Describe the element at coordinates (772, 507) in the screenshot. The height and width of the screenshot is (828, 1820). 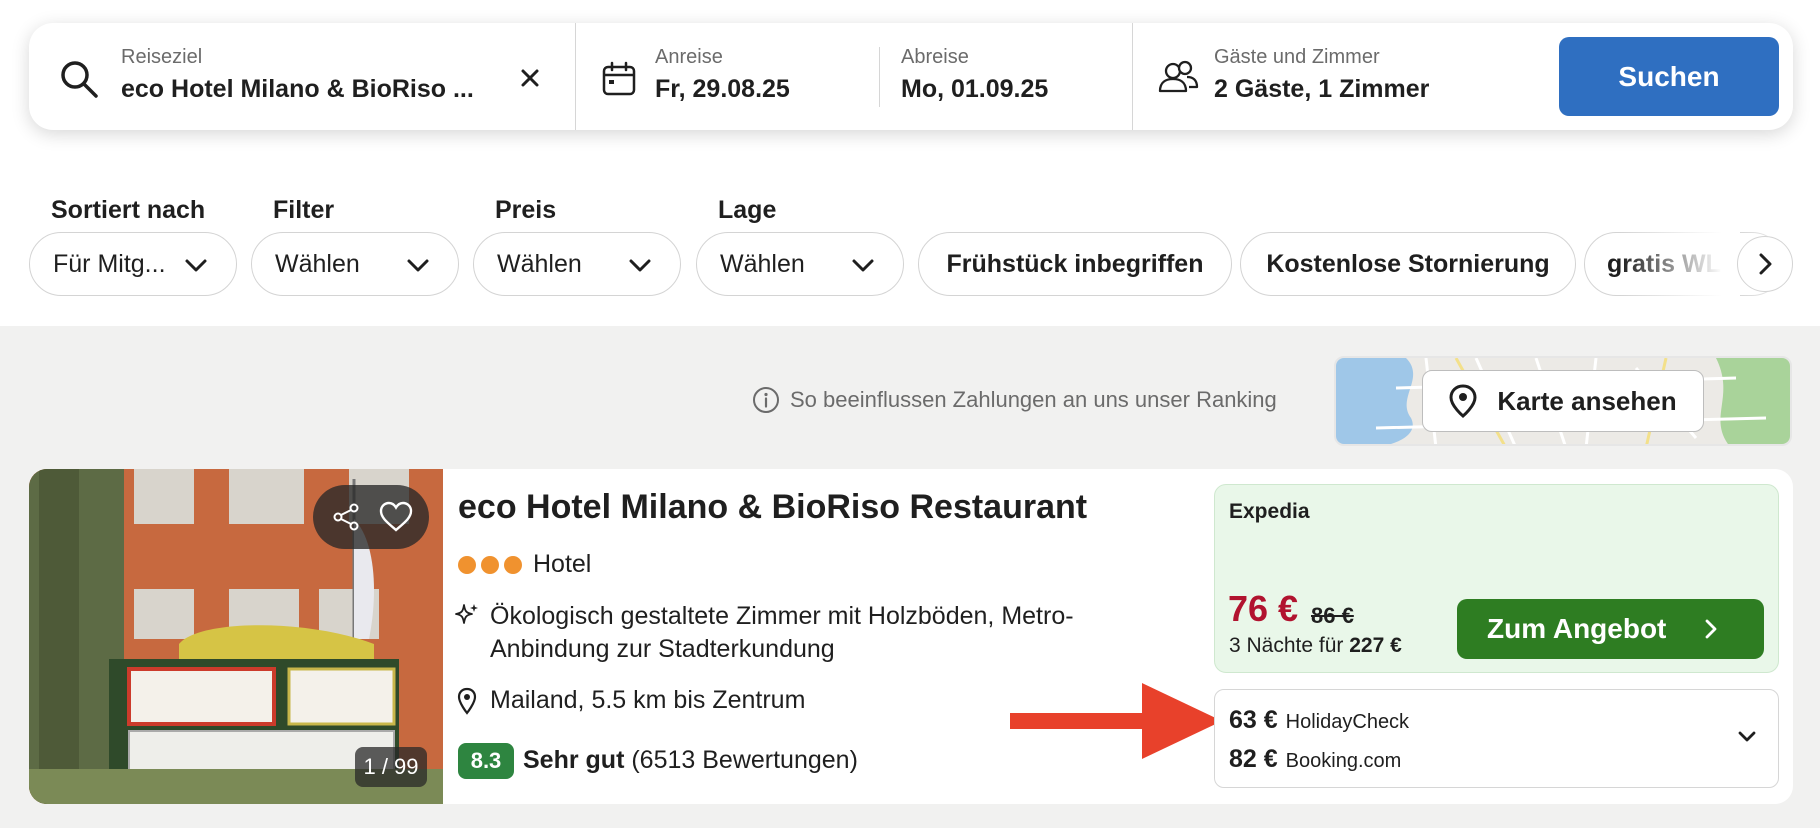
I see `hotel-name: eco Hotel Milano & BioRiso Restaurant` at that location.